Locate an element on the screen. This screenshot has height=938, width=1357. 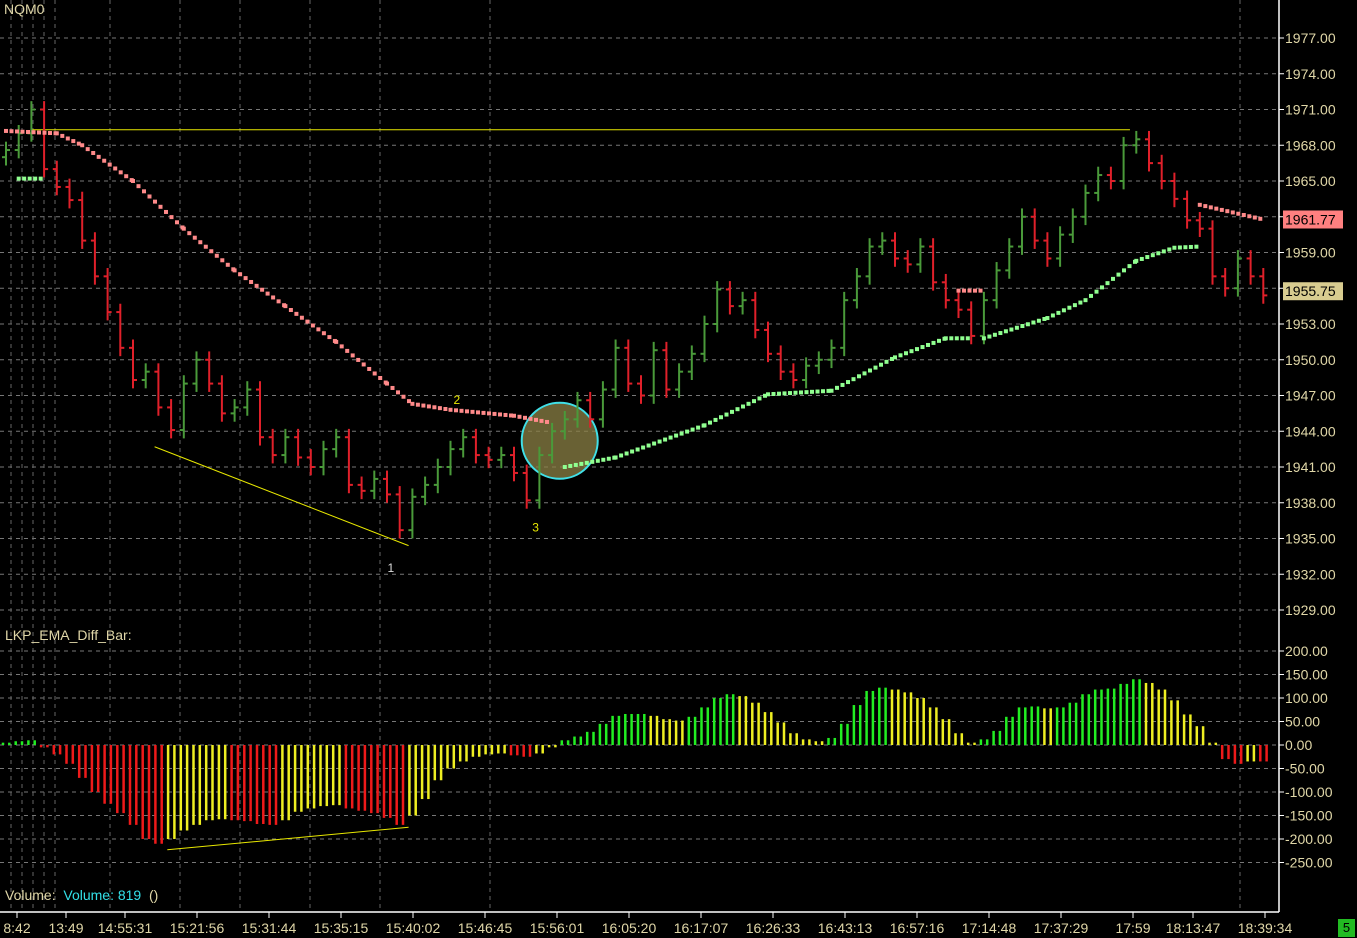
indicator-tick-label: 50.00 is located at coordinates (1302, 722).